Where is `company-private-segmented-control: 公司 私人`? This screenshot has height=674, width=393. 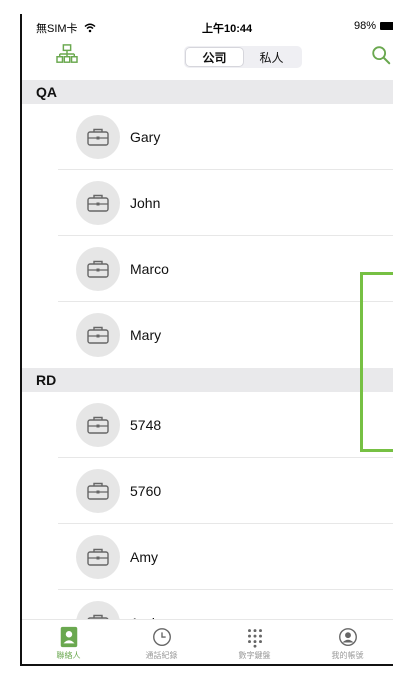
company-private-segmented-control: 公司 私人 is located at coordinates (243, 57).